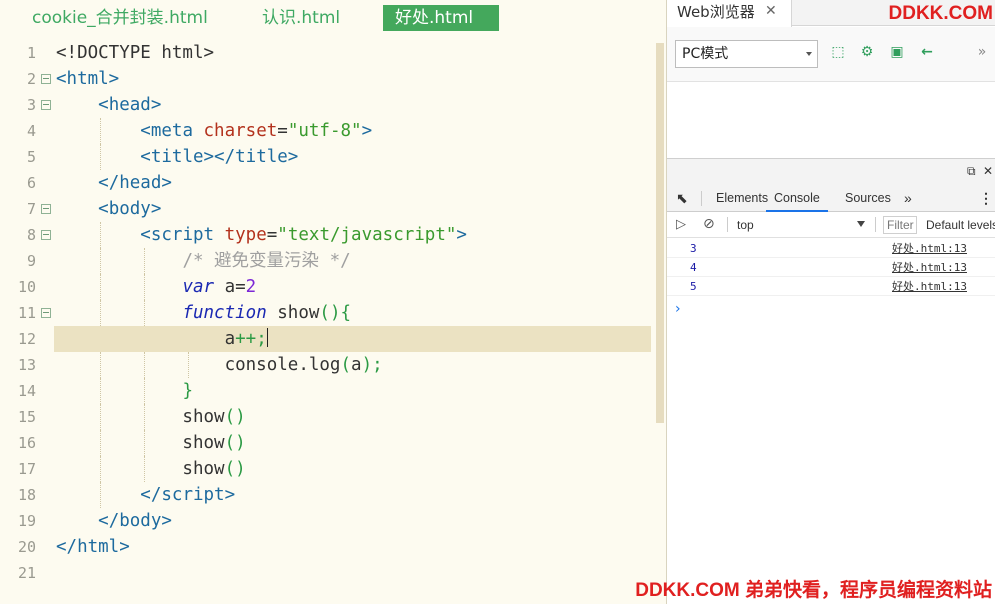 This screenshot has height=604, width=995. I want to click on code-line-10: 10 var a=2, so click(327, 287).